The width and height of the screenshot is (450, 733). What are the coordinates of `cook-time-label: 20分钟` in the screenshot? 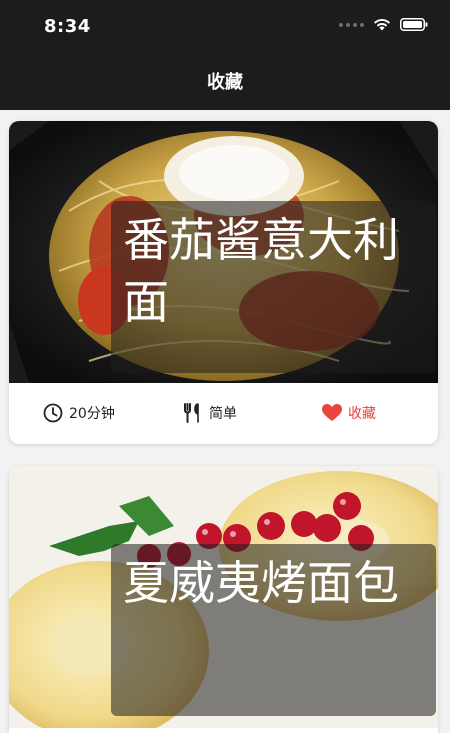 It's located at (92, 414).